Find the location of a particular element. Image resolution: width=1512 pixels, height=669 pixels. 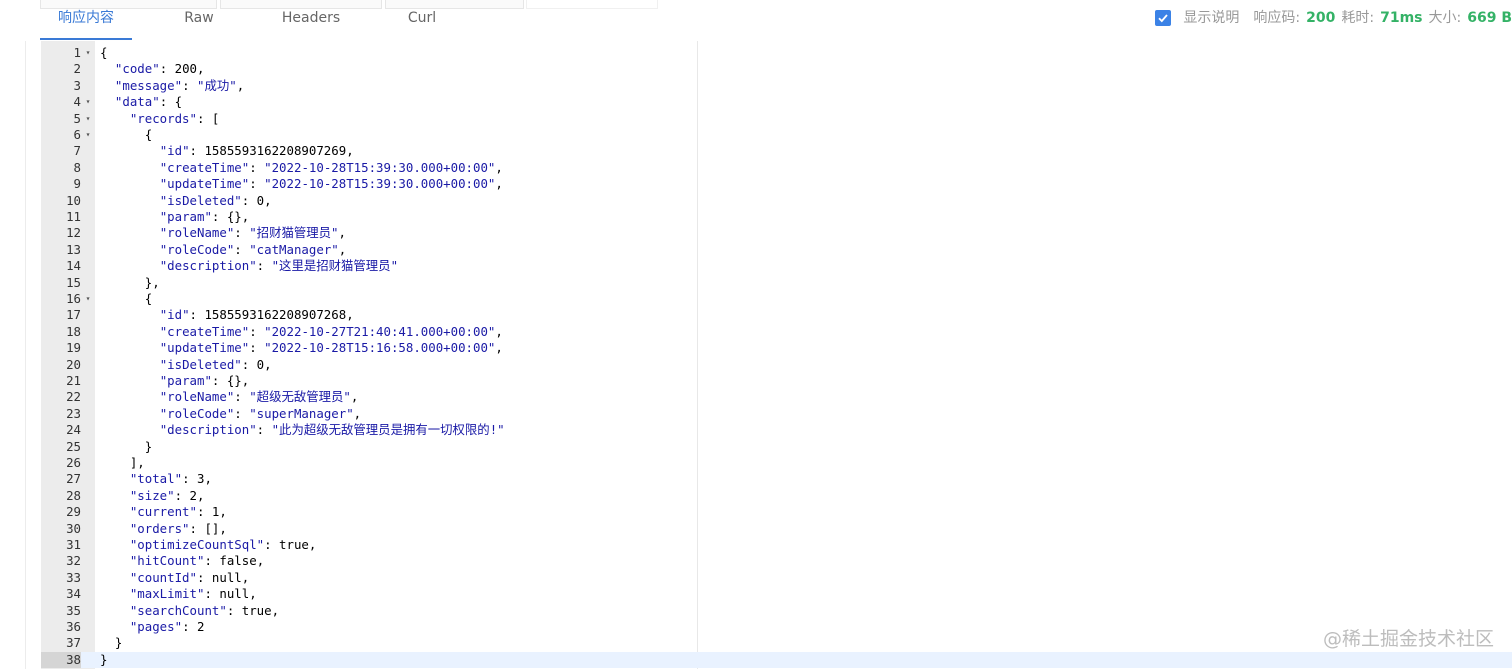

code-line: 1 ▾ { is located at coordinates (776, 53).